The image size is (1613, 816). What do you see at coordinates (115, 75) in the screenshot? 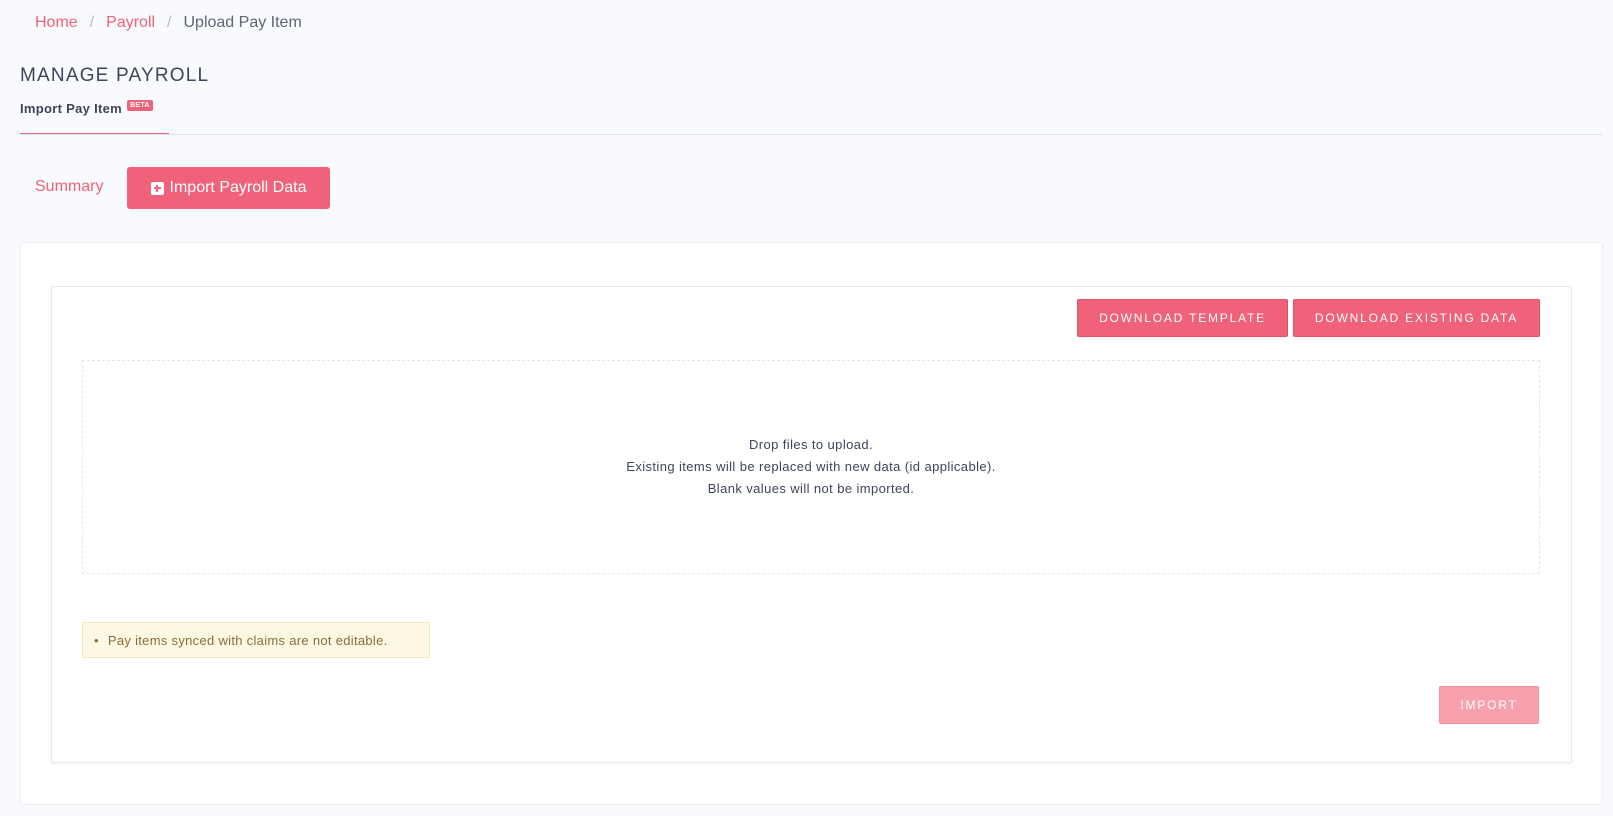
I see `page-title: MANAGE PAYROLL` at bounding box center [115, 75].